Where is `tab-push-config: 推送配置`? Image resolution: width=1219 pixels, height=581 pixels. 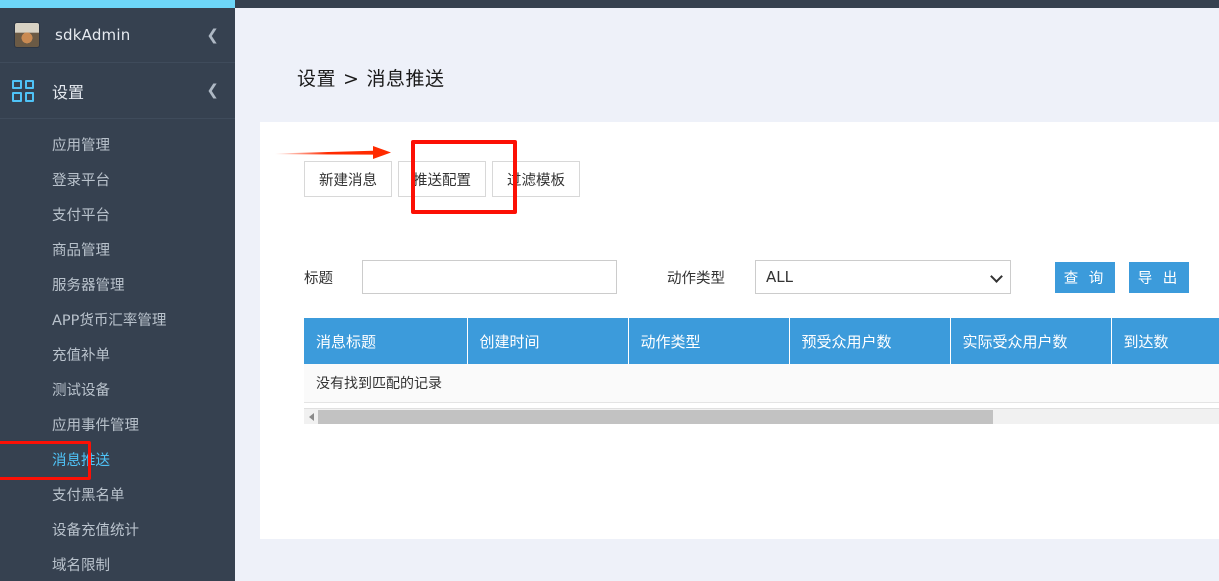
tab-push-config: 推送配置 is located at coordinates (442, 179).